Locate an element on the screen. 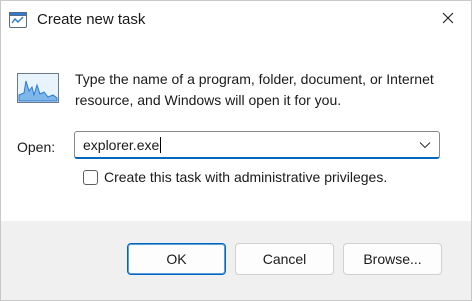 The image size is (472, 301). close-icon is located at coordinates (448, 20).